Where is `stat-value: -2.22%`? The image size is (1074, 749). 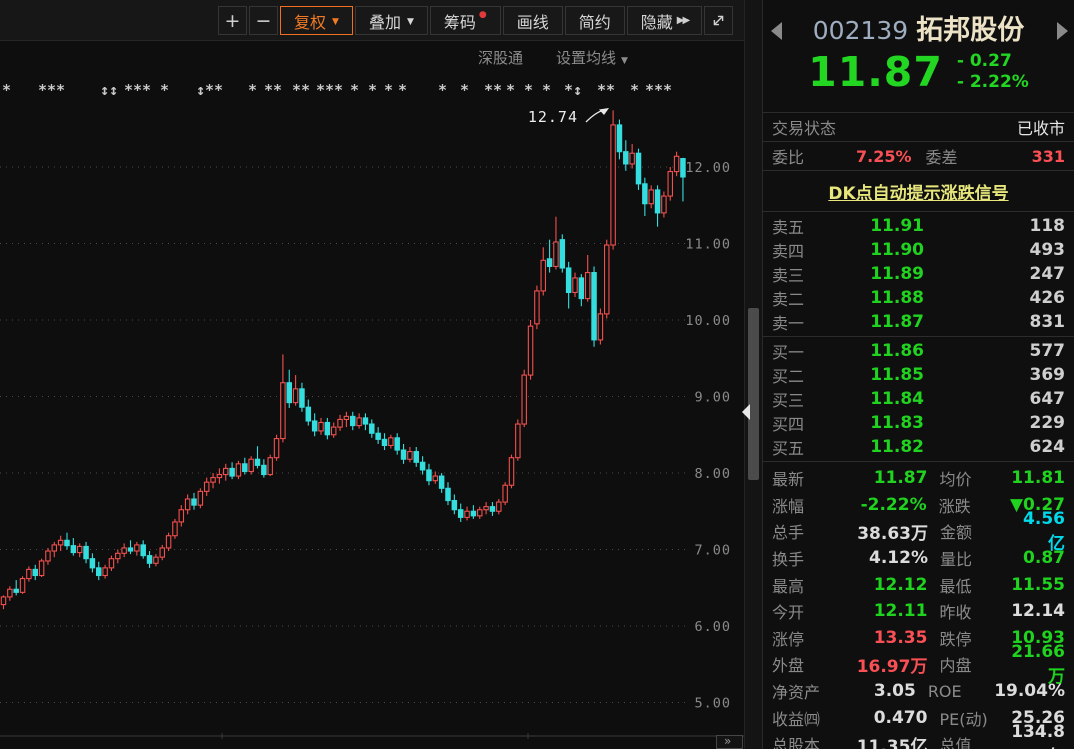
stat-value: -2.22% is located at coordinates (893, 504).